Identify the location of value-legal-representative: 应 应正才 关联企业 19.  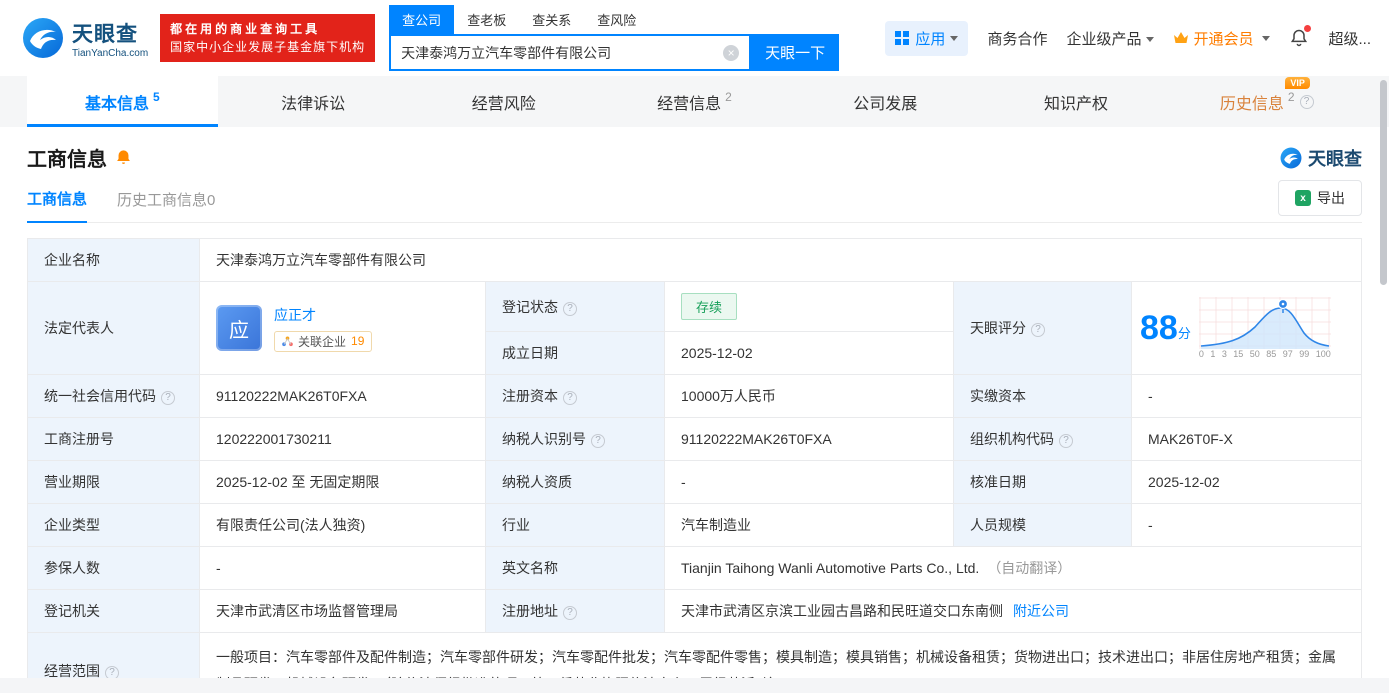
(342, 328).